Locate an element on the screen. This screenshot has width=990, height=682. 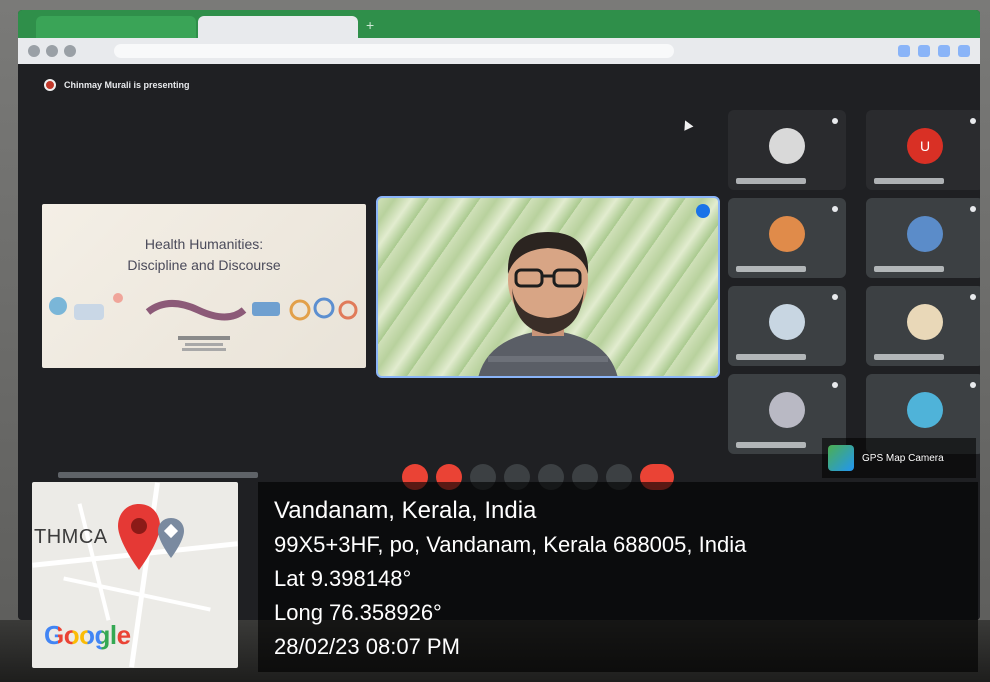
poi-pin-icon is located at coordinates (171, 538).